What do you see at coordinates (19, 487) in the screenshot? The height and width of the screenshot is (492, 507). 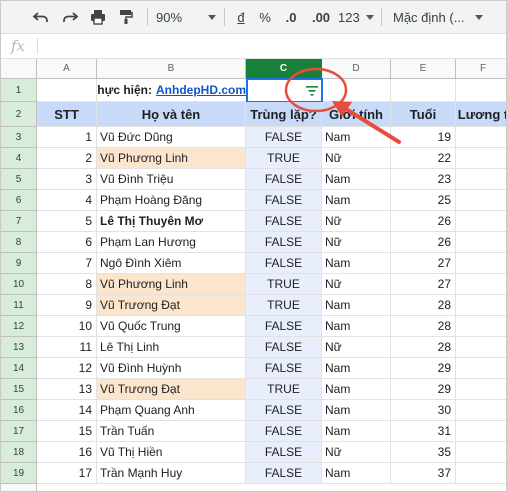 I see `row-header-partial` at bounding box center [19, 487].